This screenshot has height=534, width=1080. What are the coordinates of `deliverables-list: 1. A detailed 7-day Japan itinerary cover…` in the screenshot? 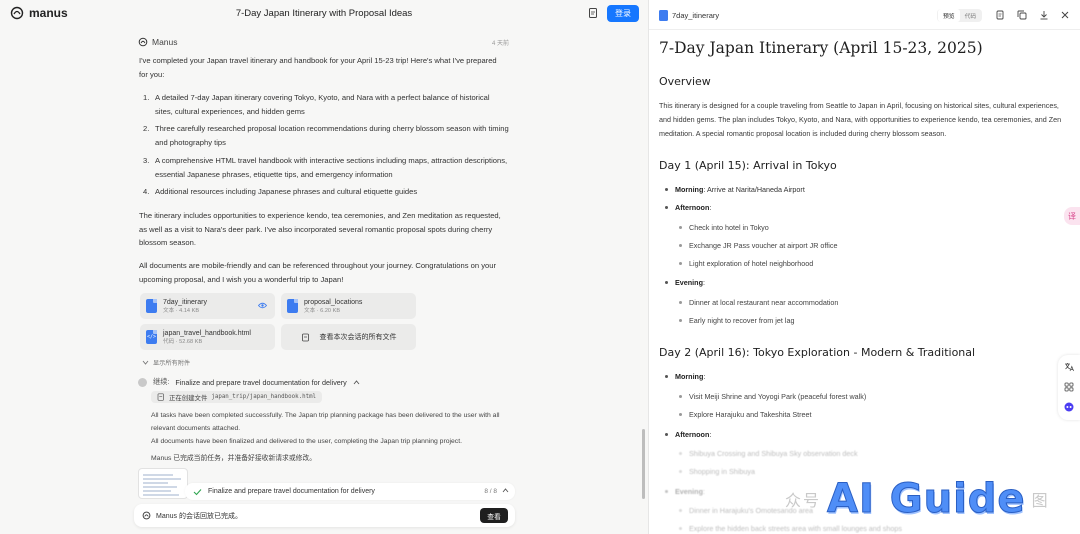 It's located at (324, 147).